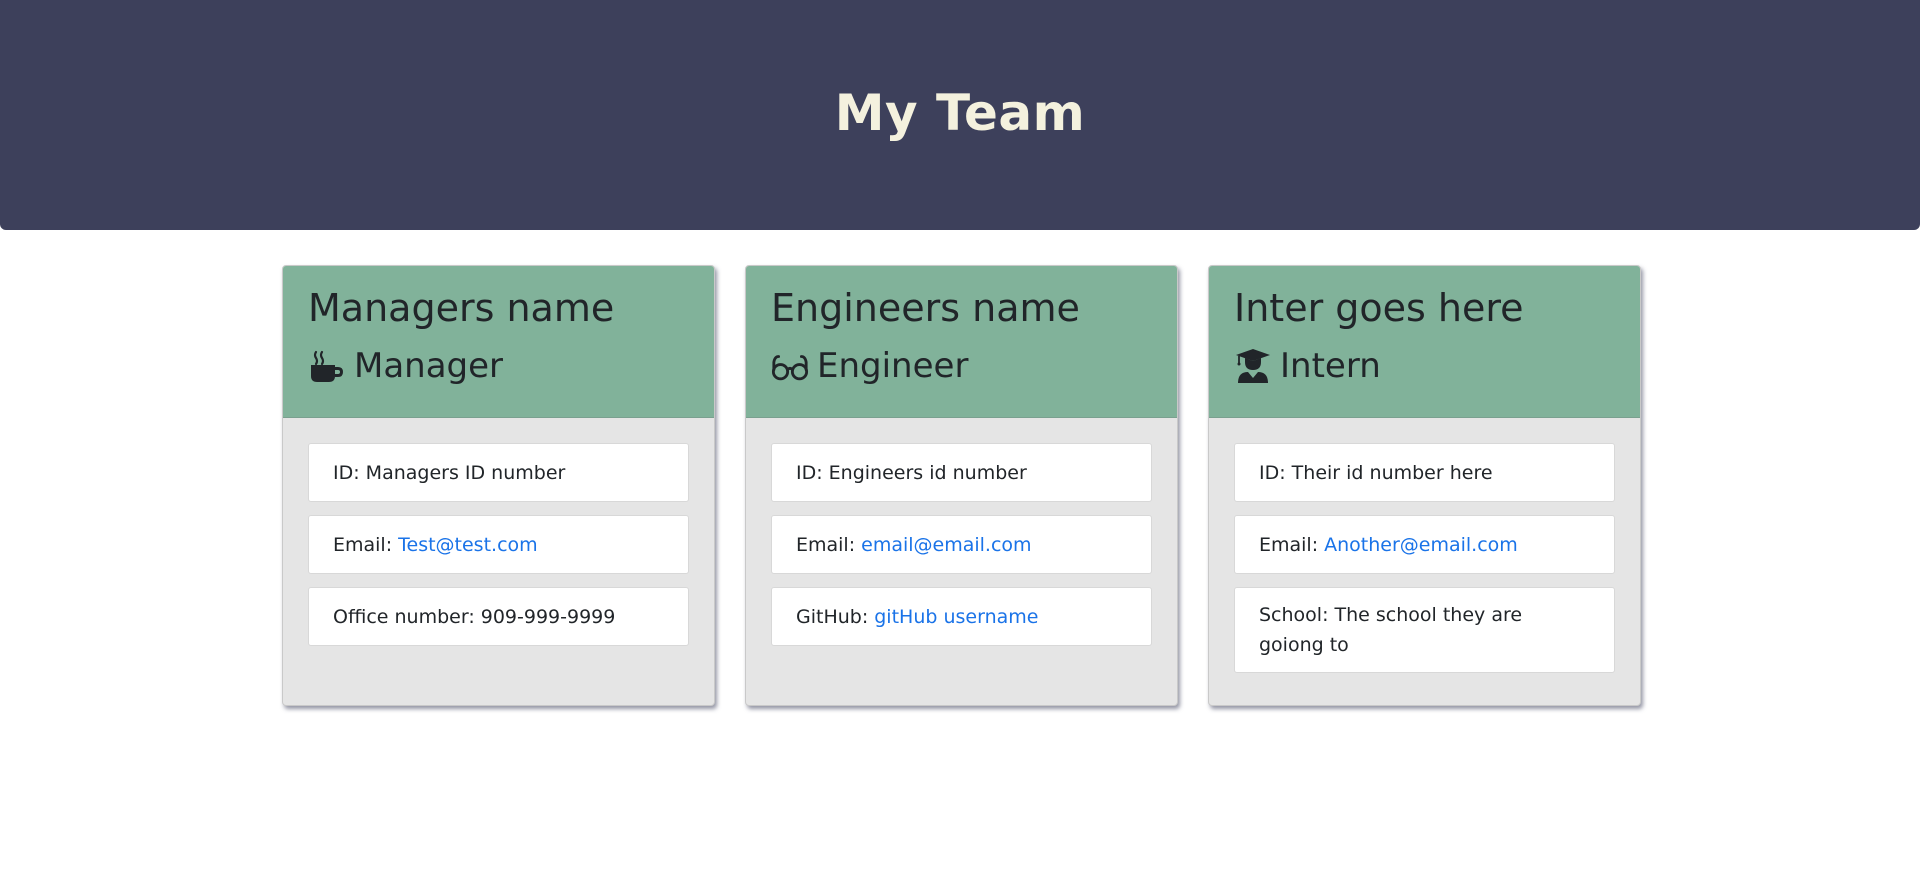 This screenshot has width=1920, height=871. Describe the element at coordinates (461, 308) in the screenshot. I see `employee-name: Managers name` at that location.